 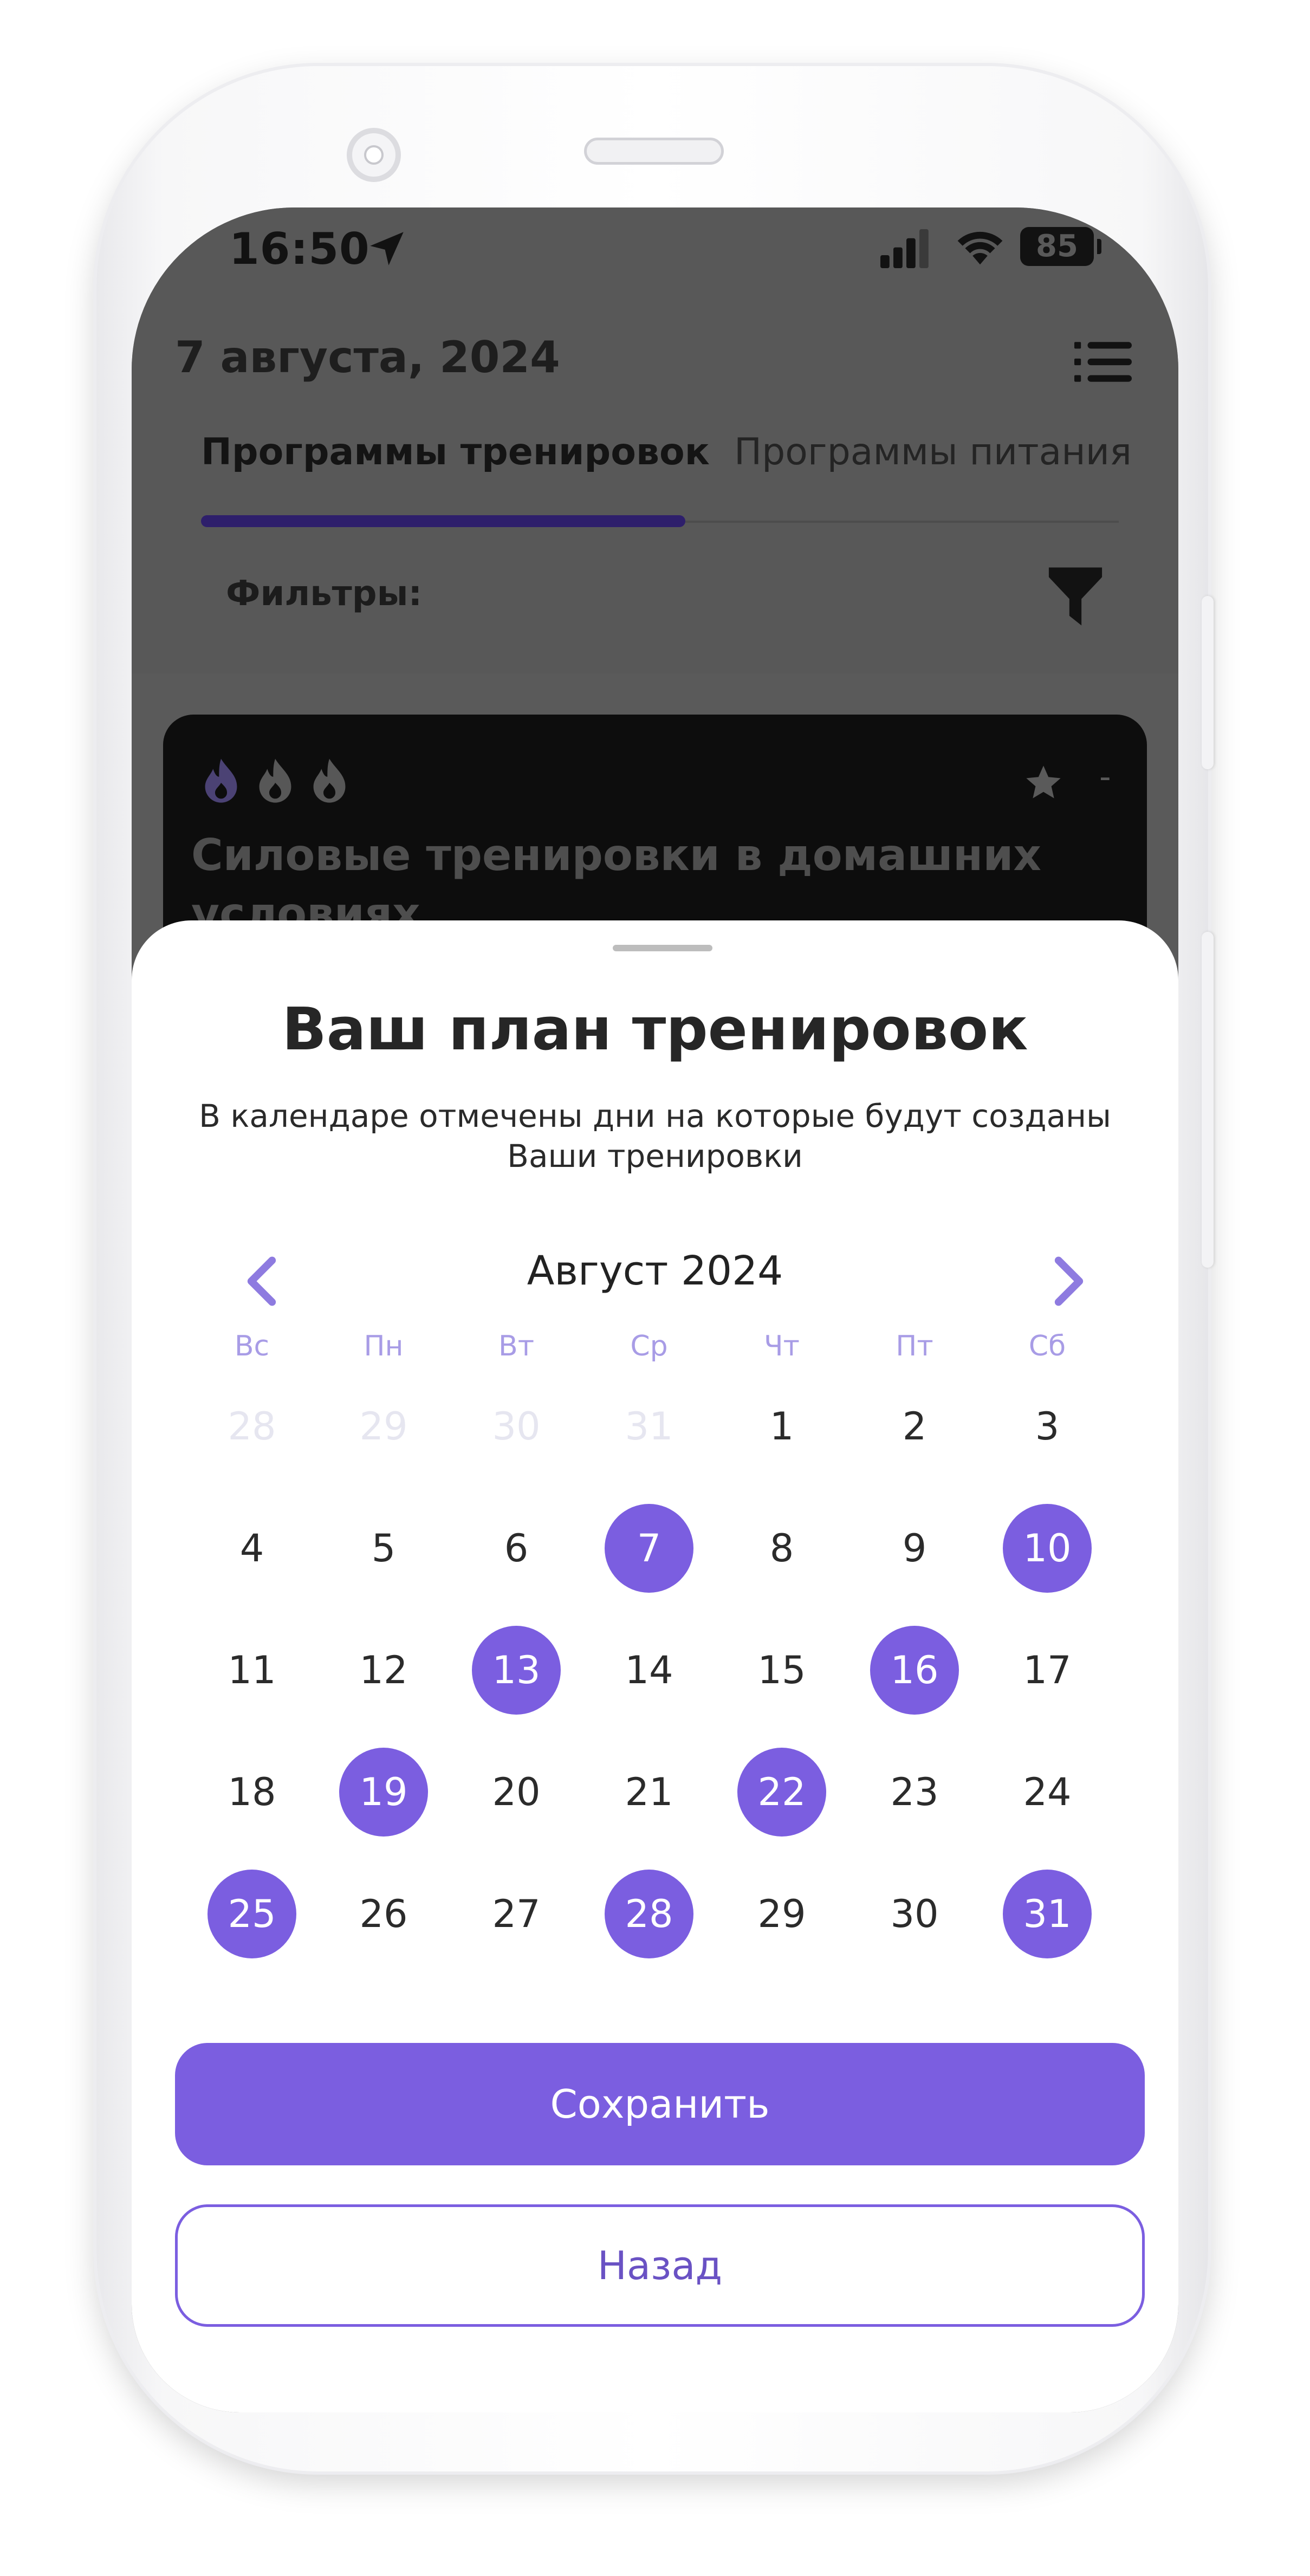 I want to click on phone-side-button-bottom, so click(x=1208, y=1100).